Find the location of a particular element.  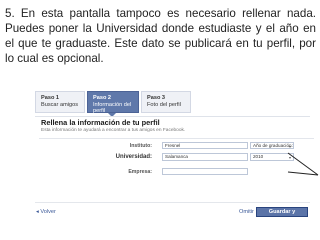

divider is located at coordinates (172, 116).